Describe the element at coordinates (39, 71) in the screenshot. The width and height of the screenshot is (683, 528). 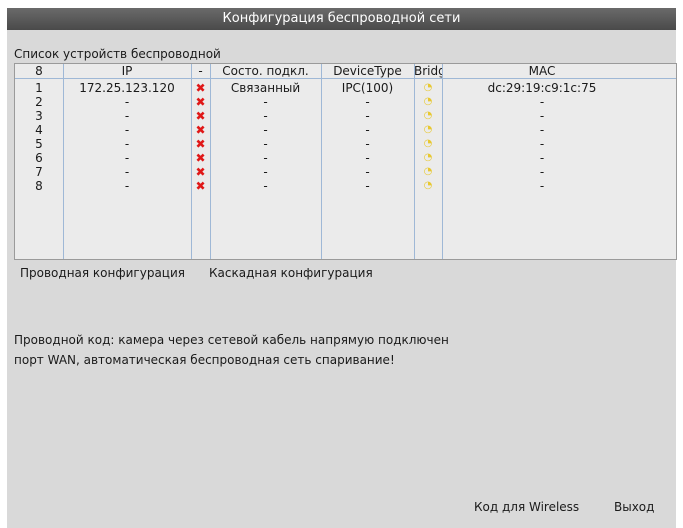
I see `col-header-number: 8` at that location.